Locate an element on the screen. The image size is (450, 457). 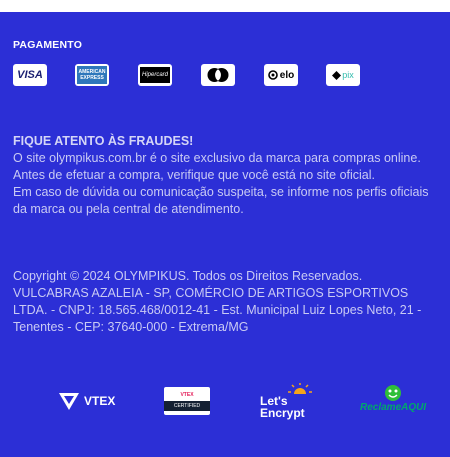
vtex-badge: VTEX is located at coordinates (86, 401).